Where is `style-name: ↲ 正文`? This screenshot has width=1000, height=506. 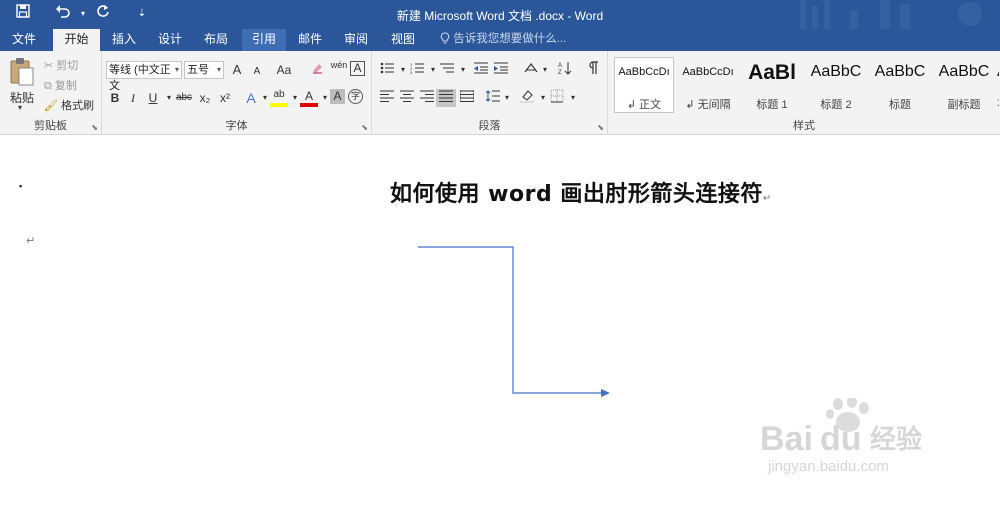 style-name: ↲ 正文 is located at coordinates (644, 105).